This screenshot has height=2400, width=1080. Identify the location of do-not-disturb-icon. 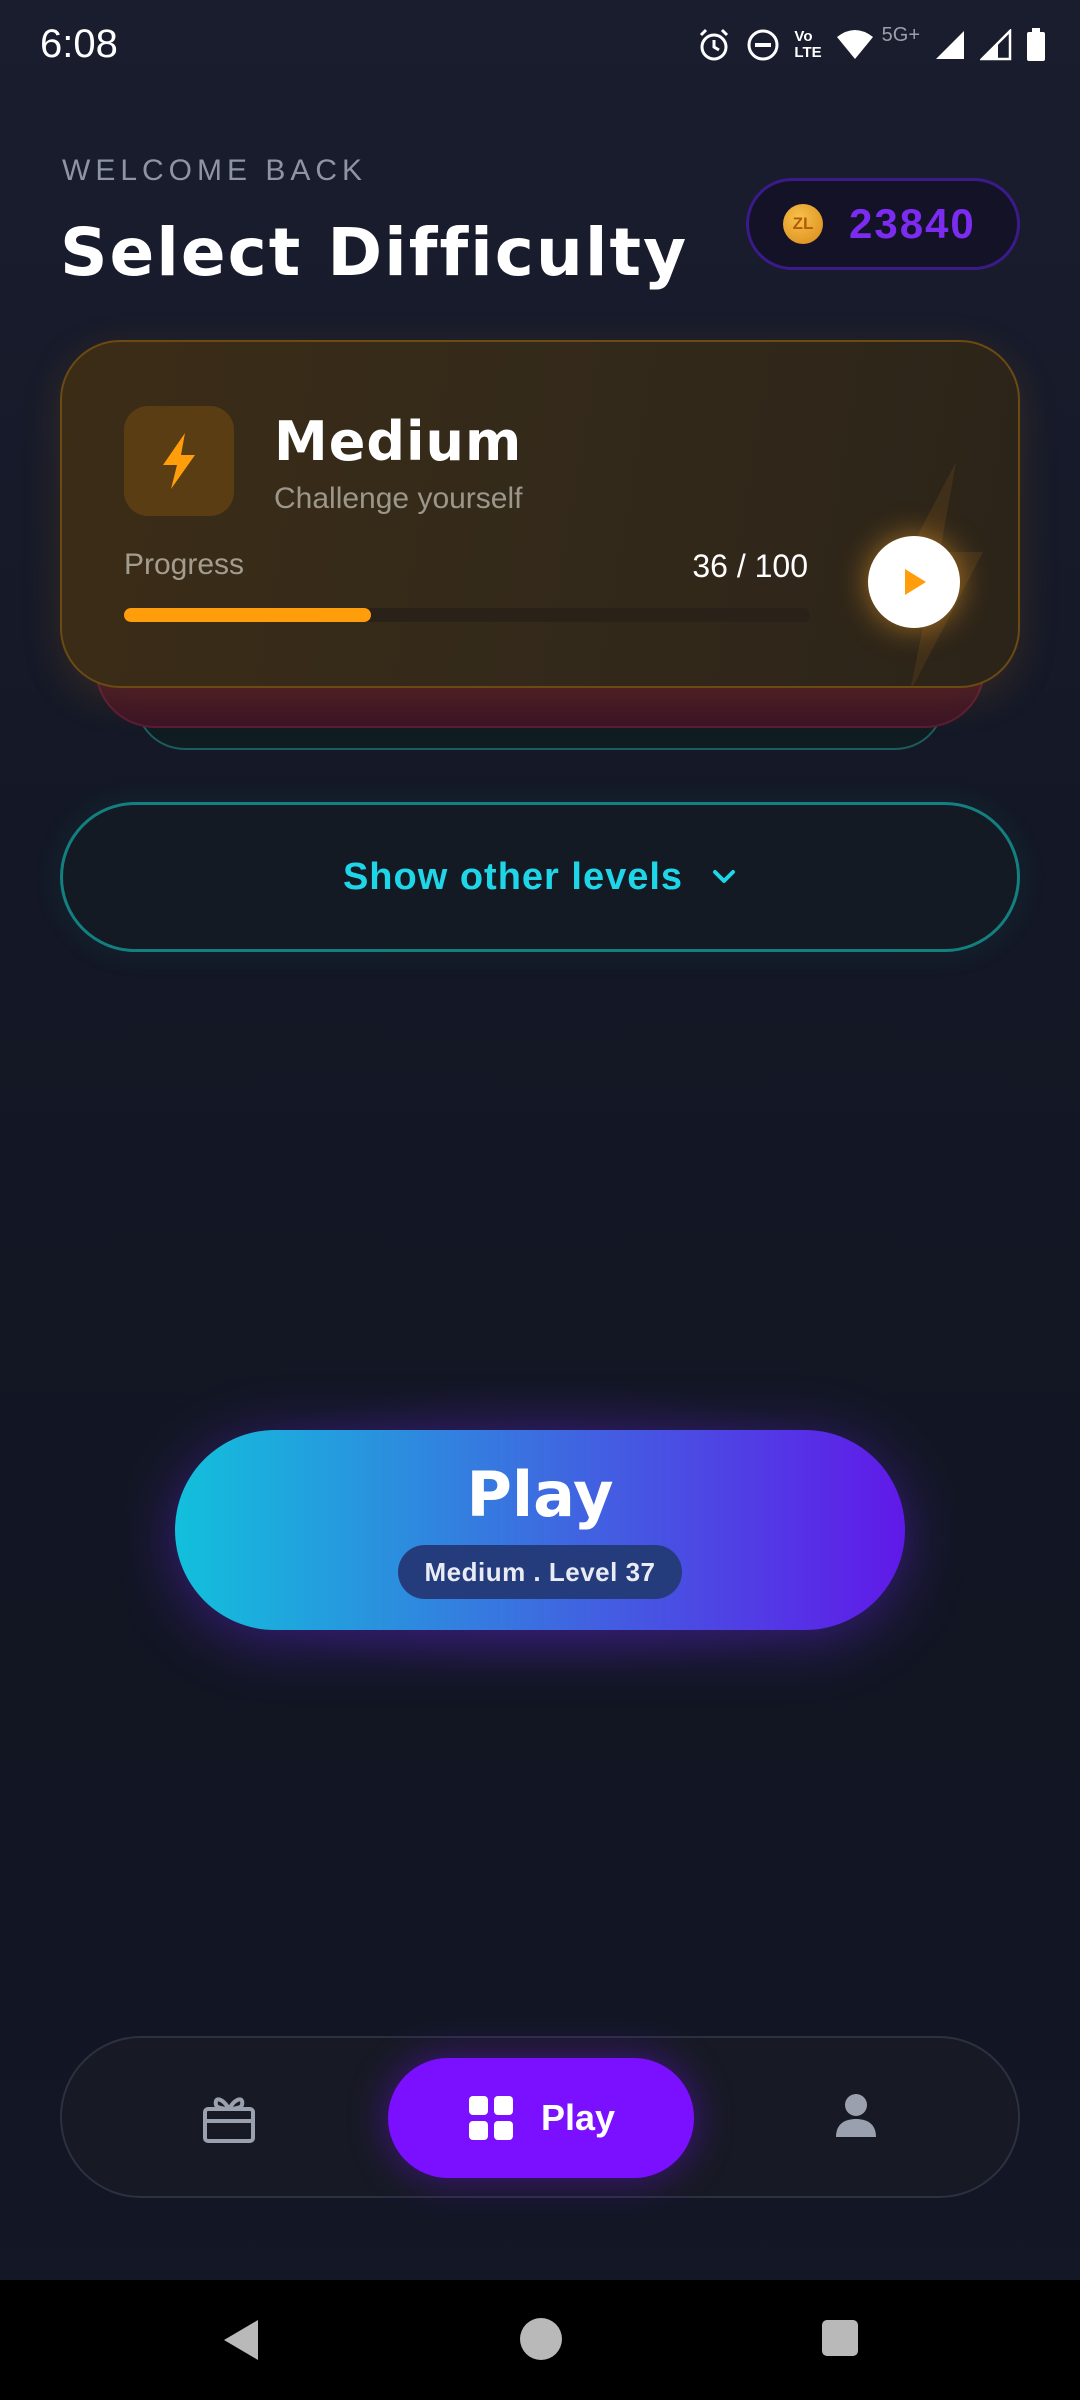
(763, 45).